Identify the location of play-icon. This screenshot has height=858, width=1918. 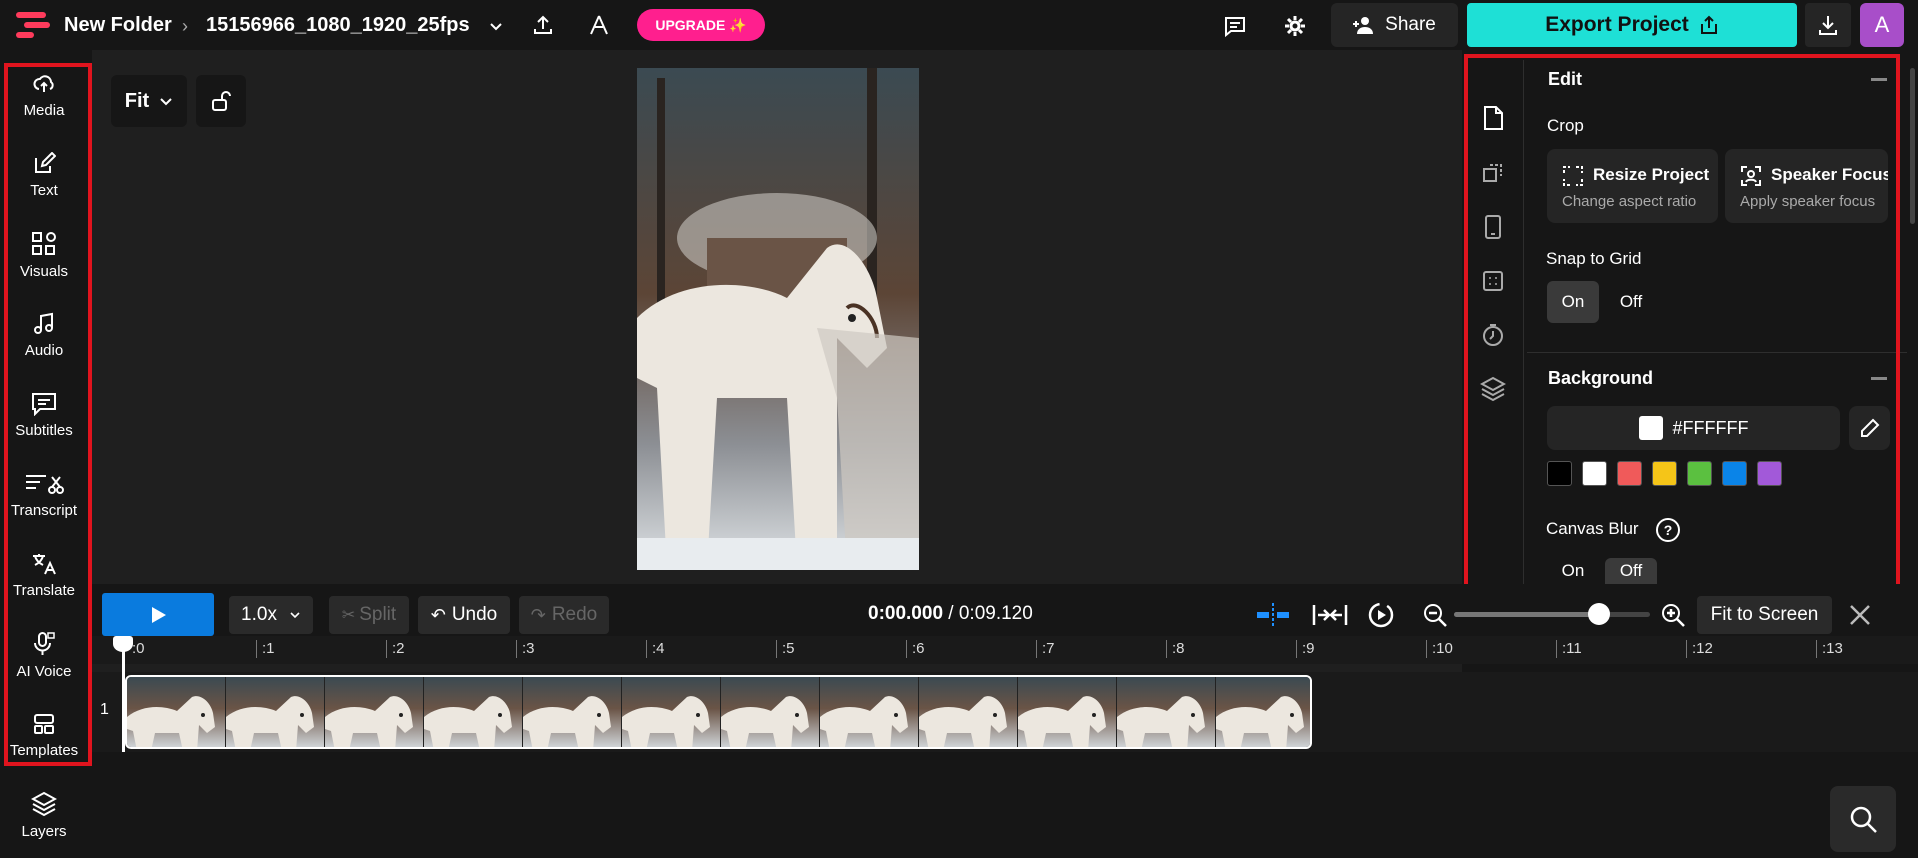
(159, 614).